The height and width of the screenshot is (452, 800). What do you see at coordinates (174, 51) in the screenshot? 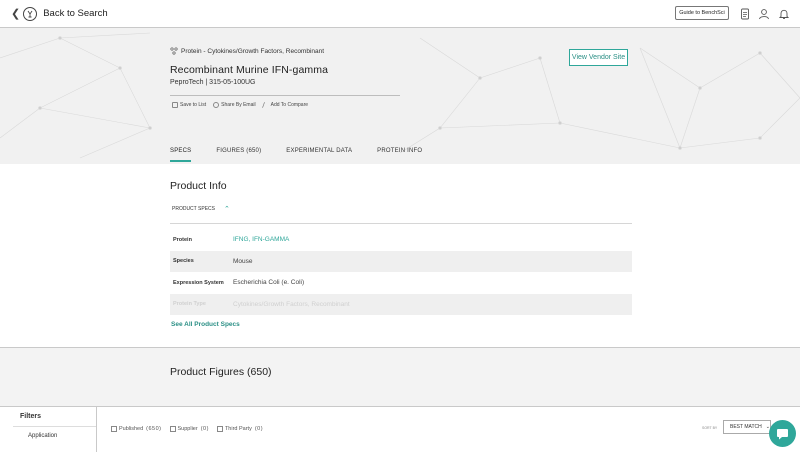
I see `protein-icon` at bounding box center [174, 51].